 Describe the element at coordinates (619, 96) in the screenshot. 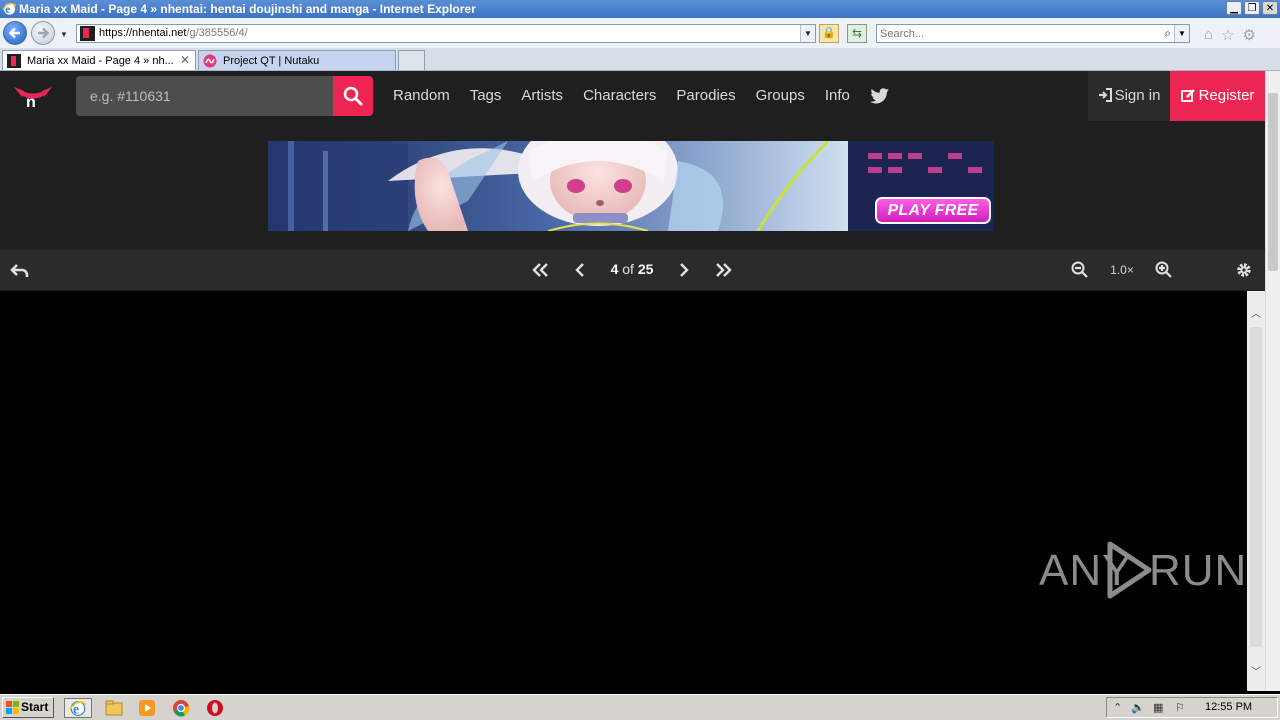

I see `menu-characters: Characters` at that location.